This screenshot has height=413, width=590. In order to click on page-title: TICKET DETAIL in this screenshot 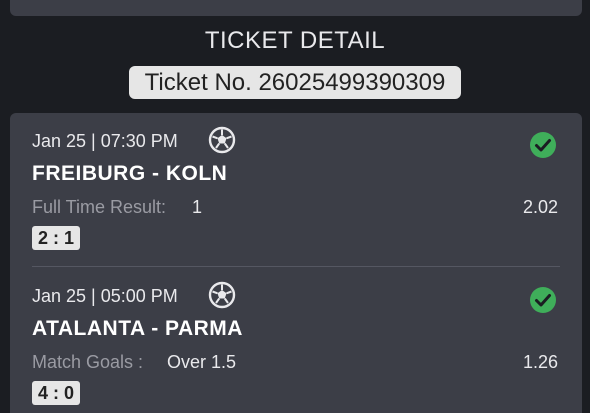, I will do `click(295, 40)`.